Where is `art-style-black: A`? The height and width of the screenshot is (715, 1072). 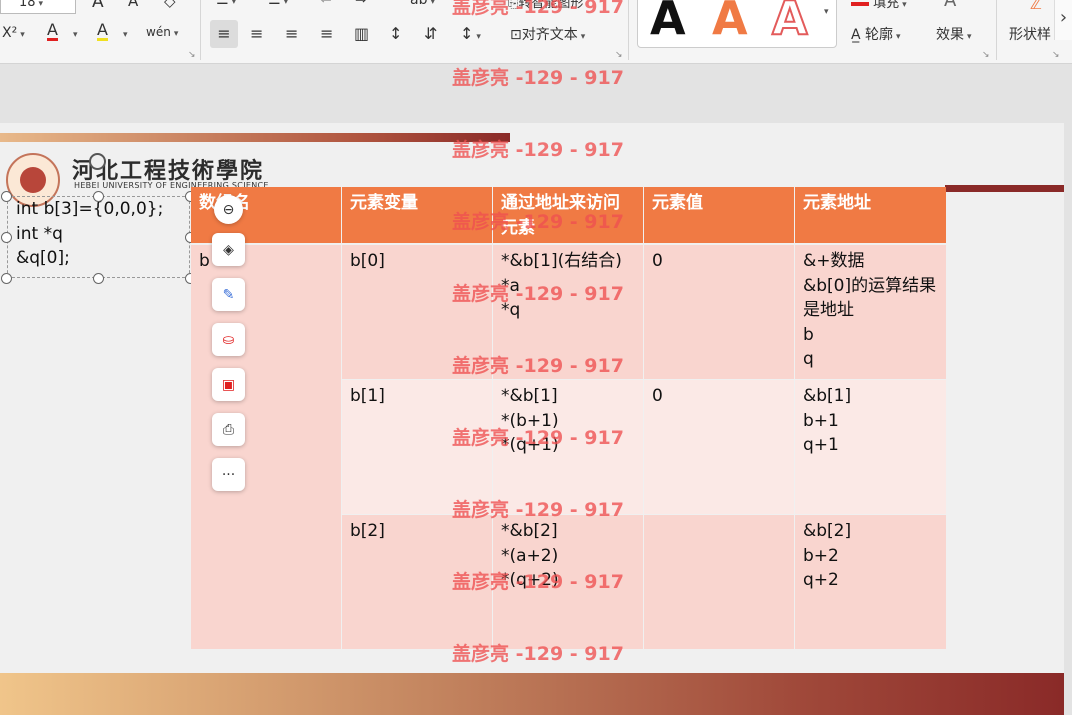
art-style-black: A is located at coordinates (668, 22).